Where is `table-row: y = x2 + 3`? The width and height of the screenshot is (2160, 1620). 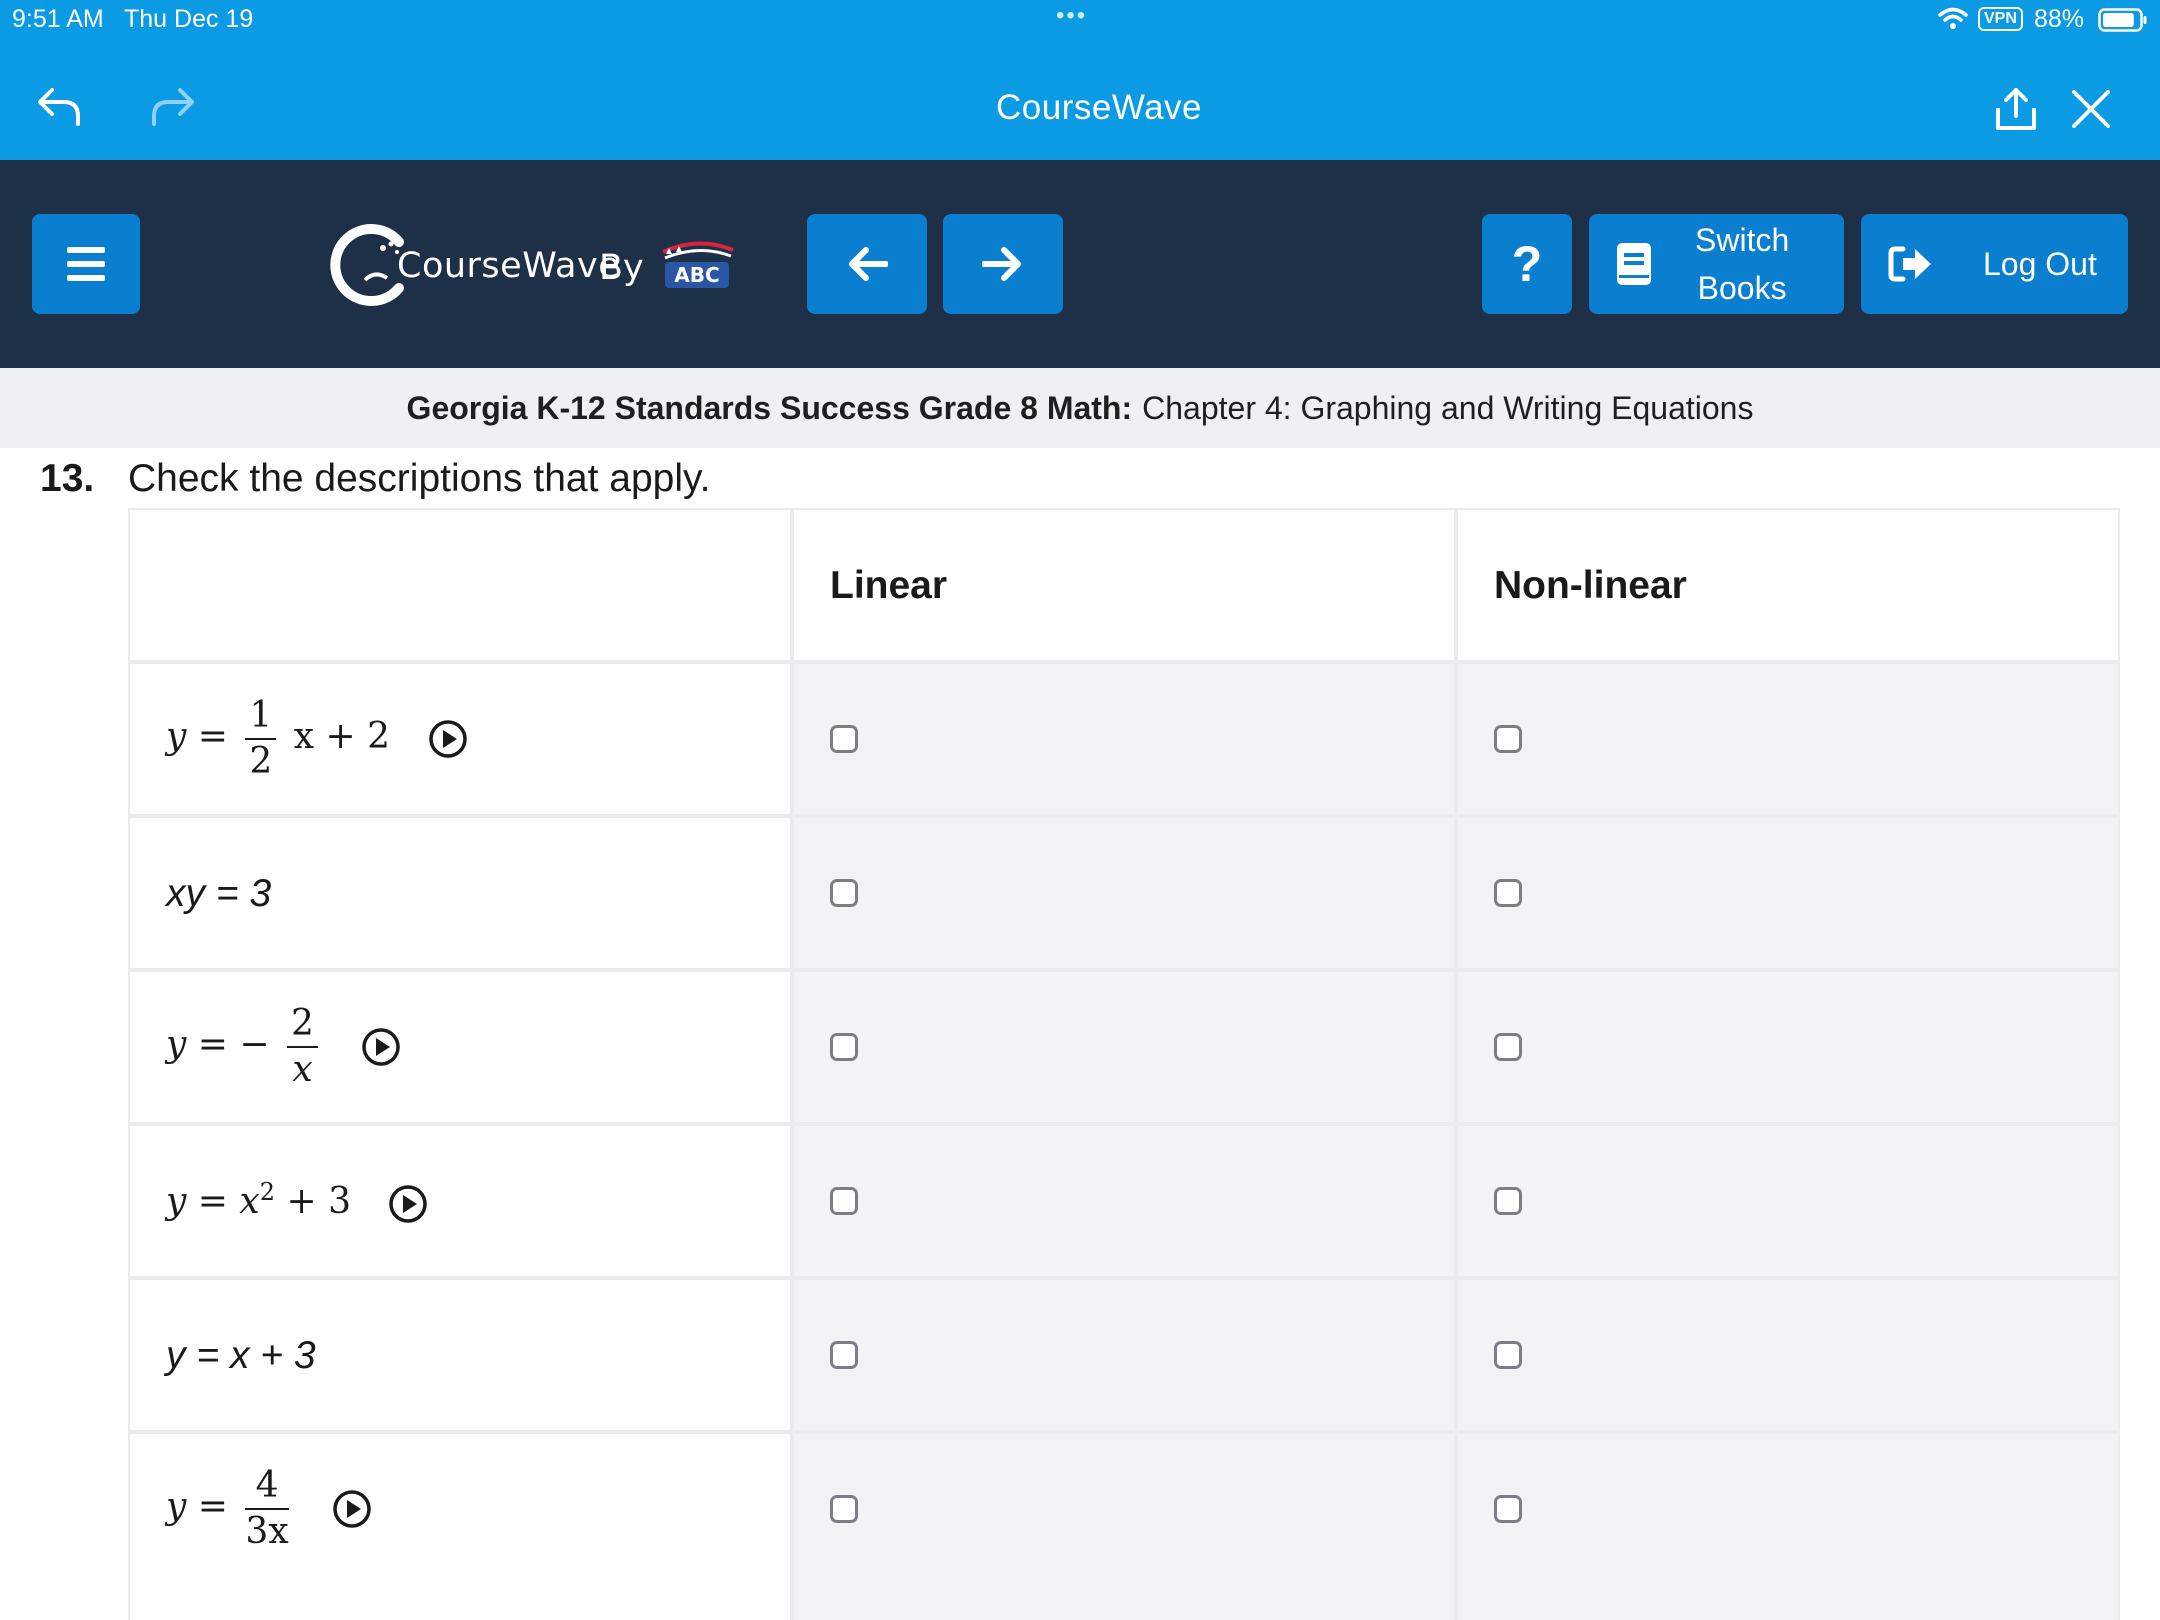 table-row: y = x2 + 3 is located at coordinates (460, 1201).